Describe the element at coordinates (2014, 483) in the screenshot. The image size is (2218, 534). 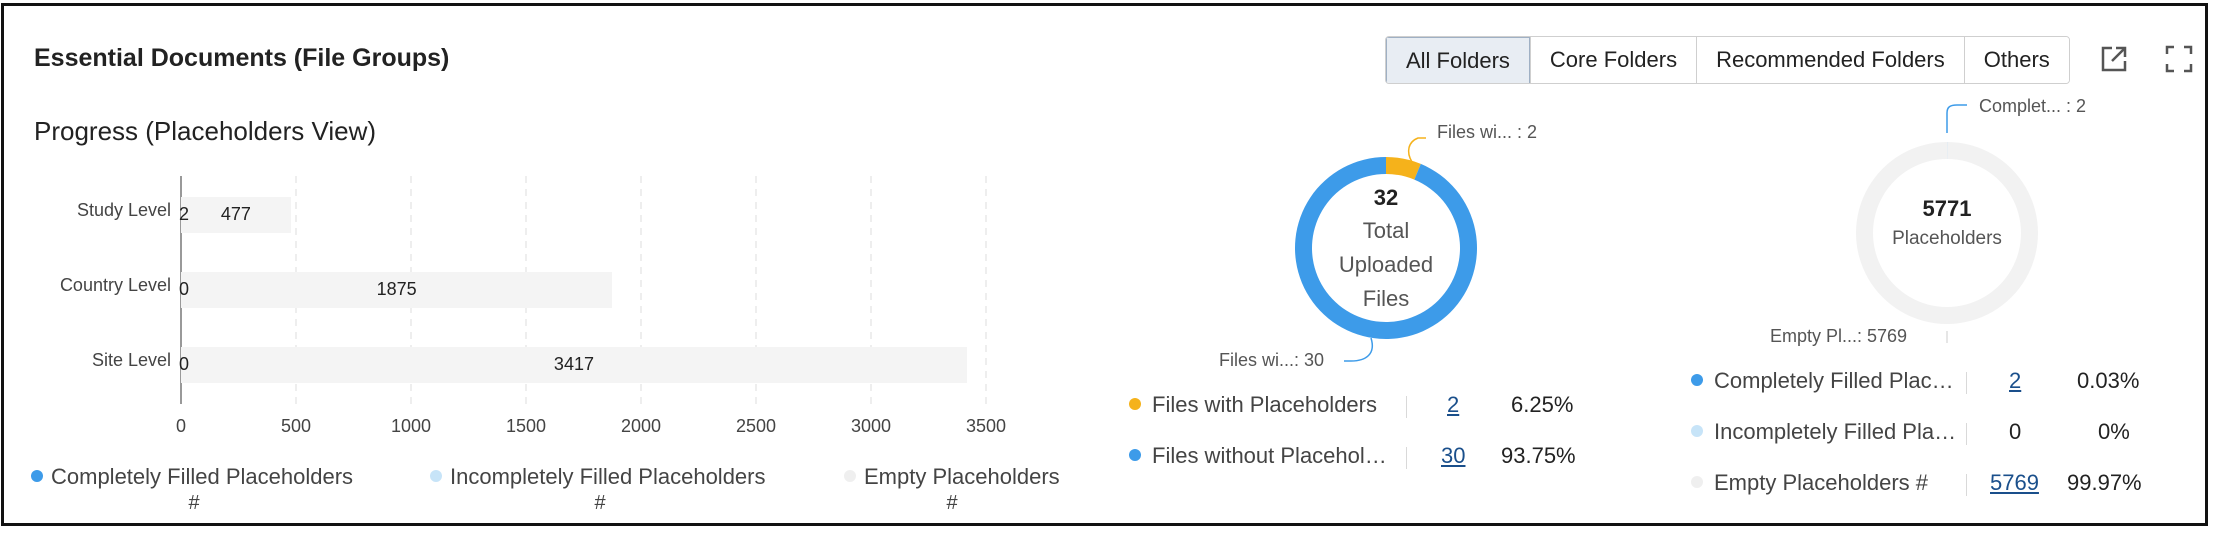
I see `empty-count-link: 5769` at that location.